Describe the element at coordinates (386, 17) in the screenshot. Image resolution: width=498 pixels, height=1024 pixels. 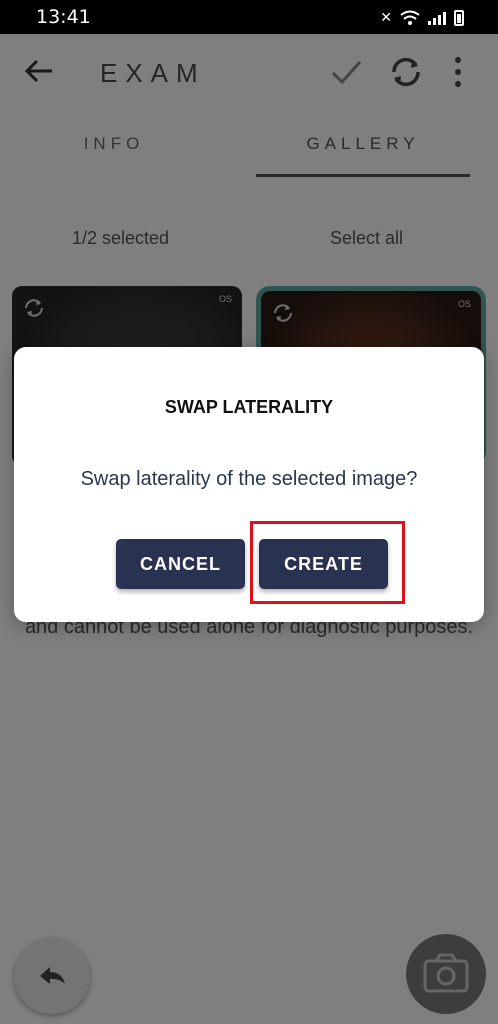
I see `mute-icon: ✕` at that location.